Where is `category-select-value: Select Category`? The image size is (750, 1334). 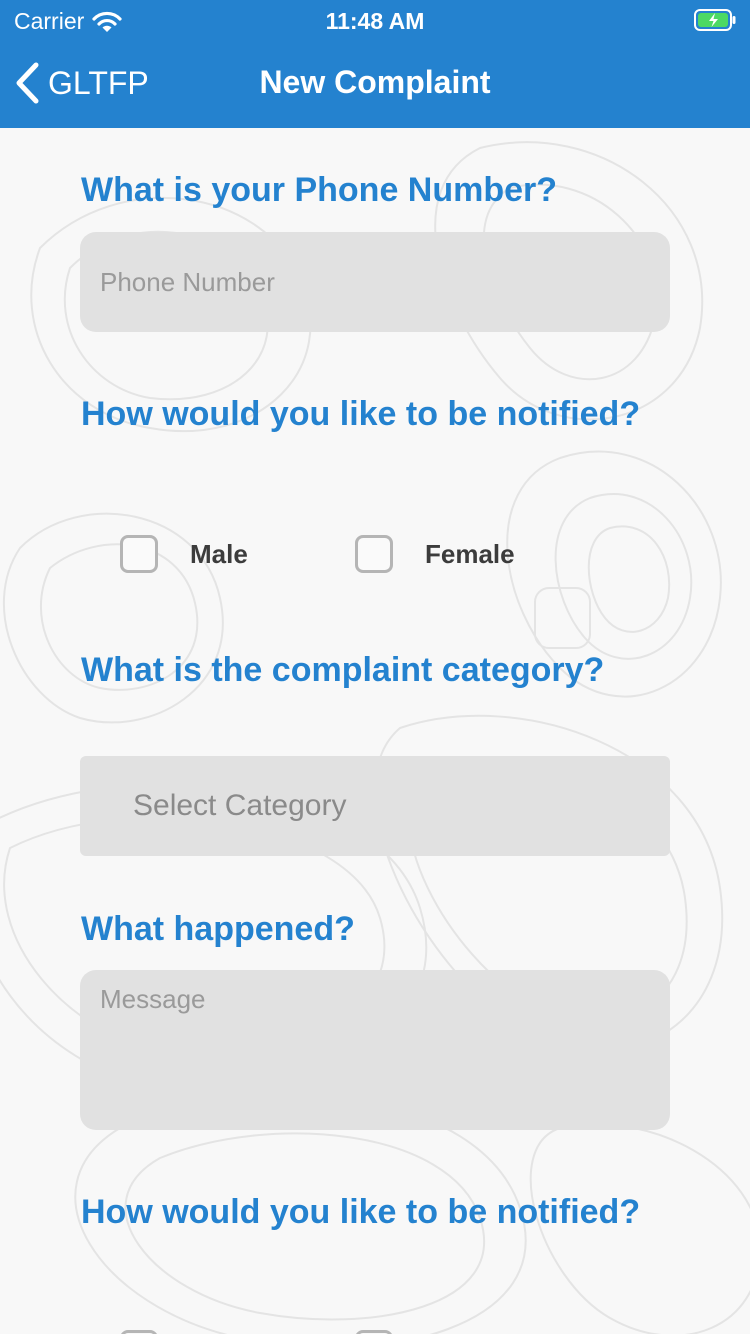 category-select-value: Select Category is located at coordinates (240, 805).